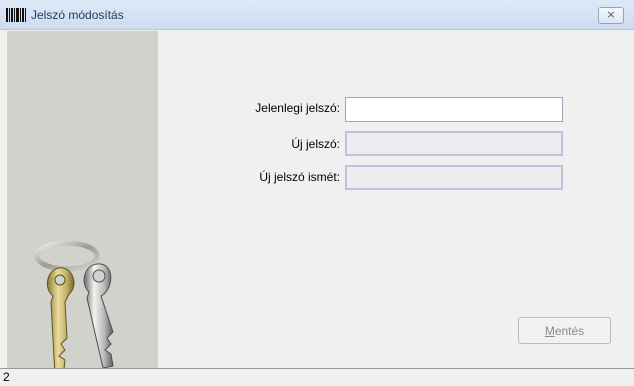 The width and height of the screenshot is (634, 386). I want to click on save-label-rest: entés, so click(569, 330).